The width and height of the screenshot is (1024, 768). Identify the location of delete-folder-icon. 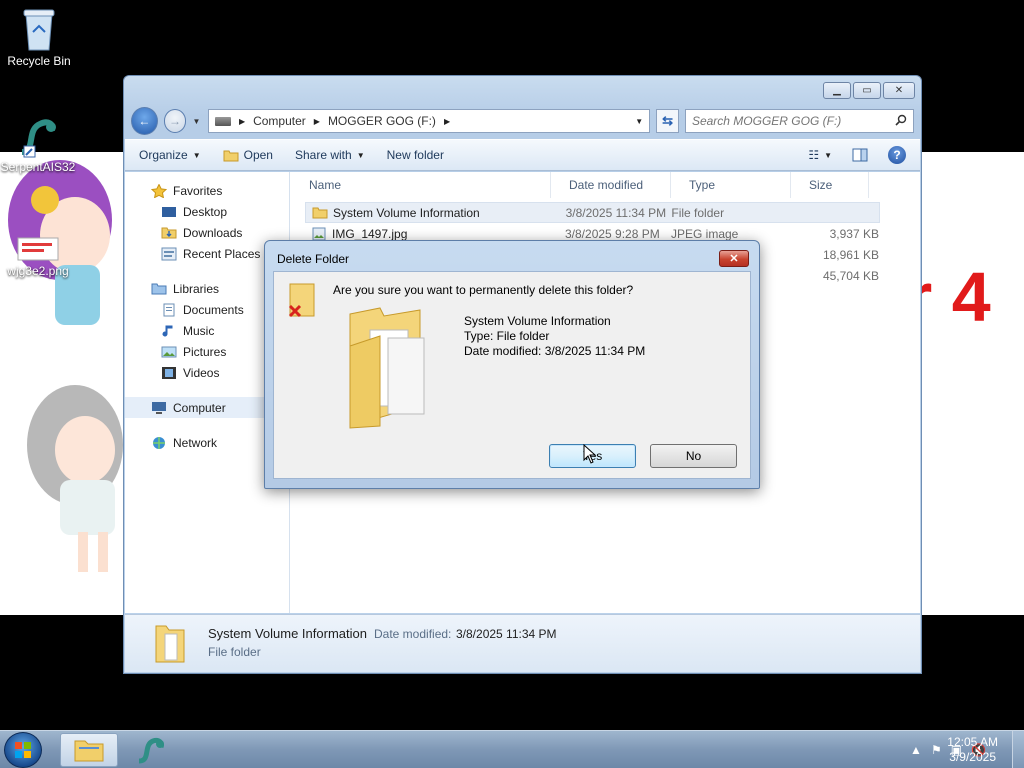
(301, 300).